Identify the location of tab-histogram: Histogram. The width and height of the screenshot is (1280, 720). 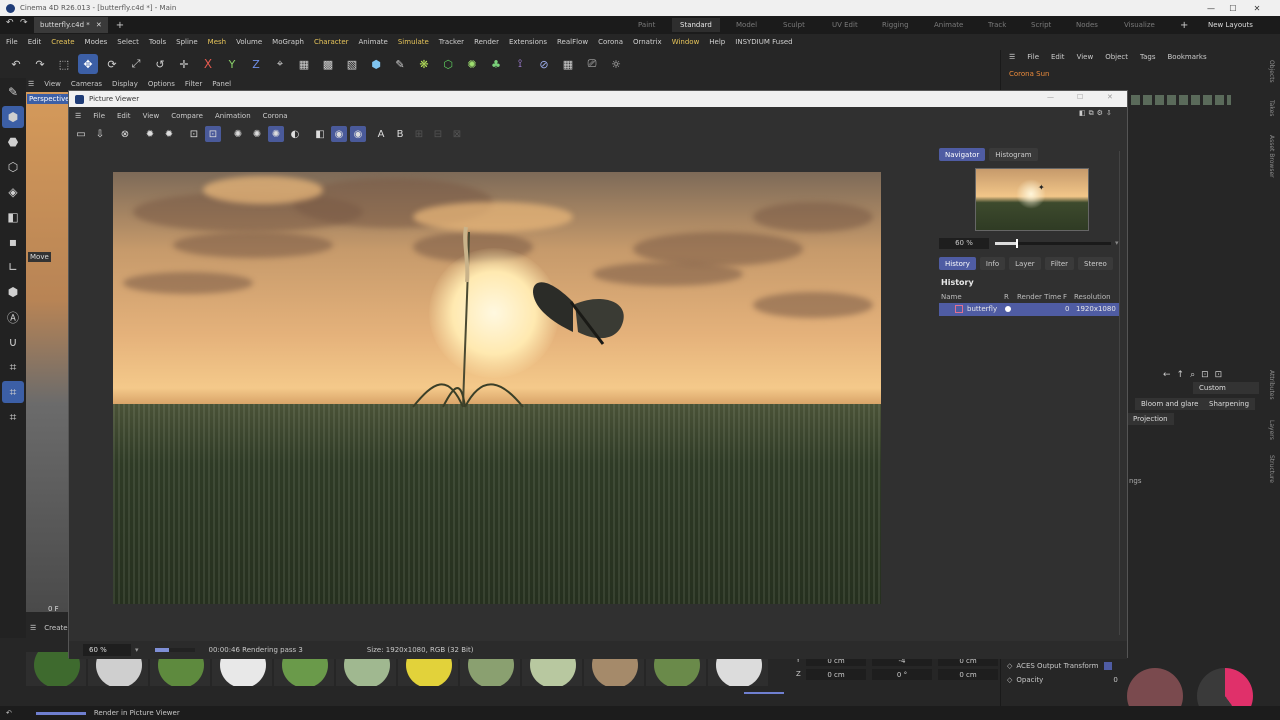
(1013, 154).